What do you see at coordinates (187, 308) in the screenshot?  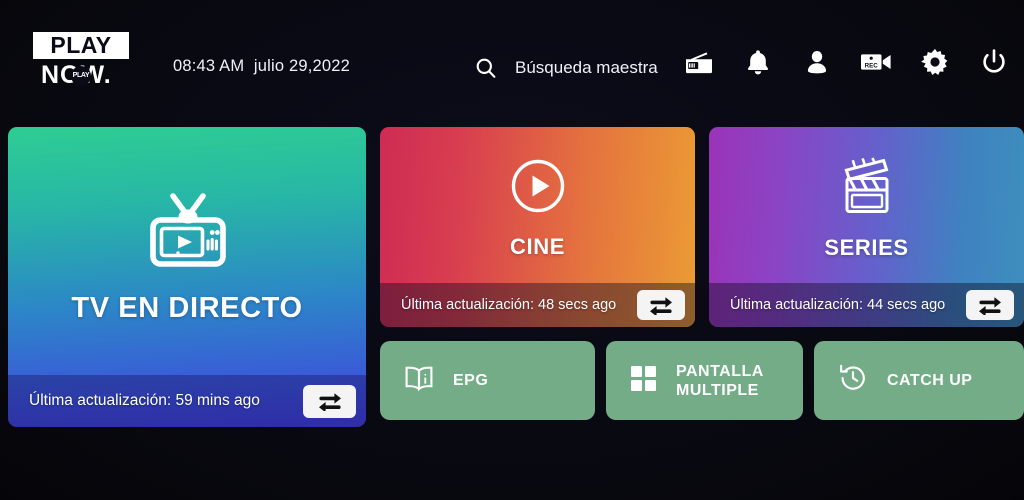 I see `card-tv-title: TV EN DIRECTO` at bounding box center [187, 308].